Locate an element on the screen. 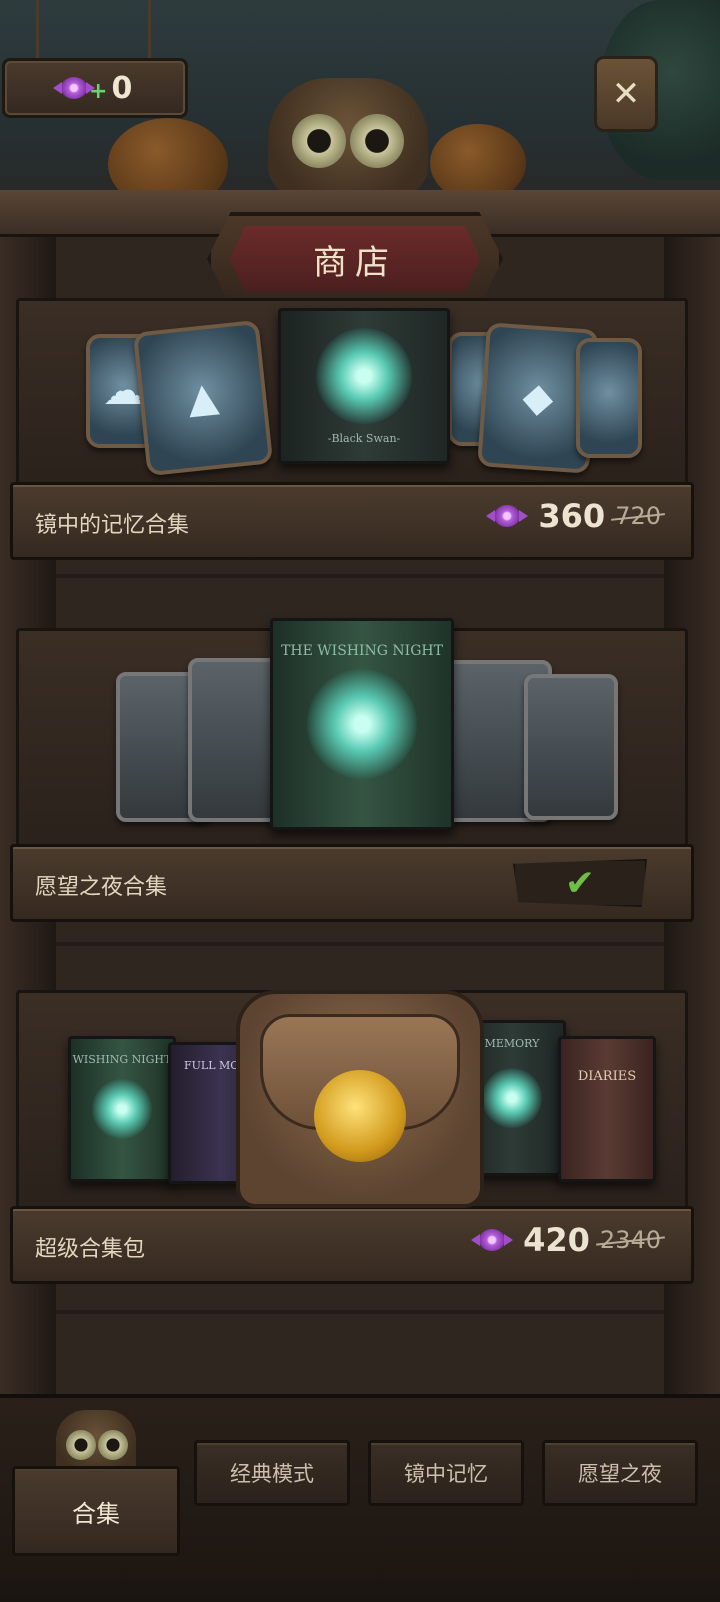  wolf-icon: ◆ is located at coordinates (538, 398).